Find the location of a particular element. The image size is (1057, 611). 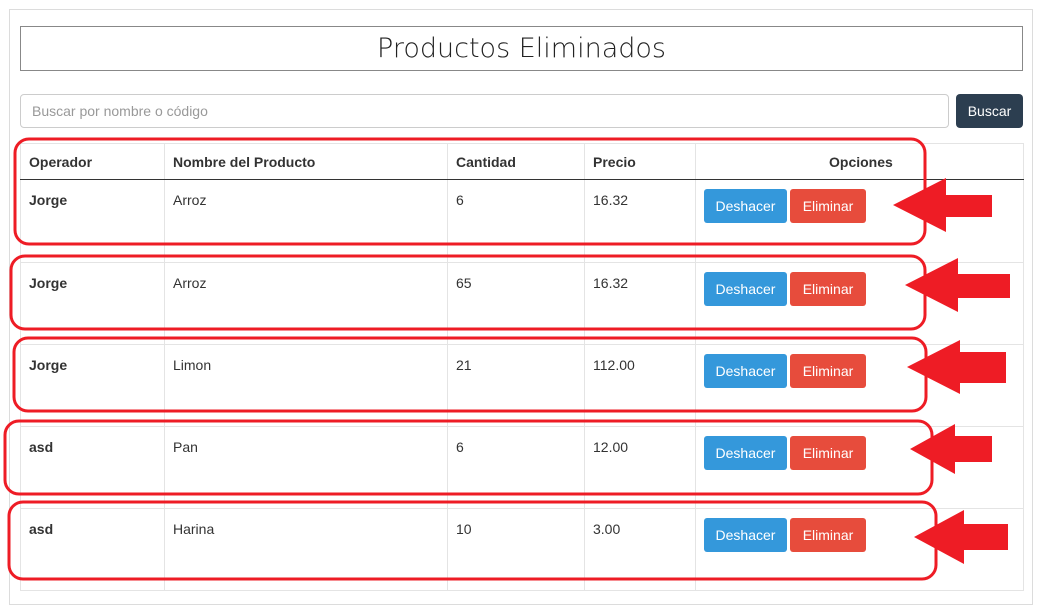

table-row: Jorge Arroz 65 16.32 Deshacer Eliminar is located at coordinates (522, 303).